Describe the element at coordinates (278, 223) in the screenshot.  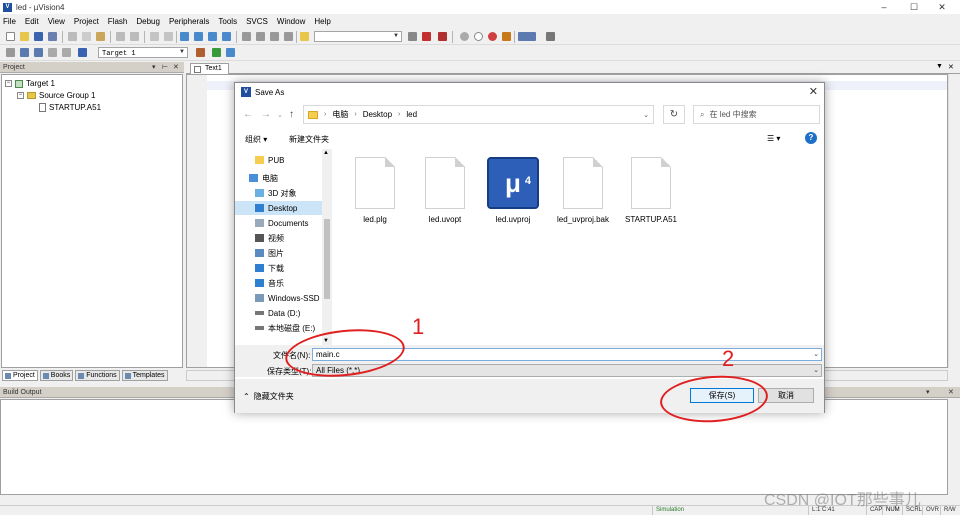
I see `nav-item-documents: Documents` at that location.